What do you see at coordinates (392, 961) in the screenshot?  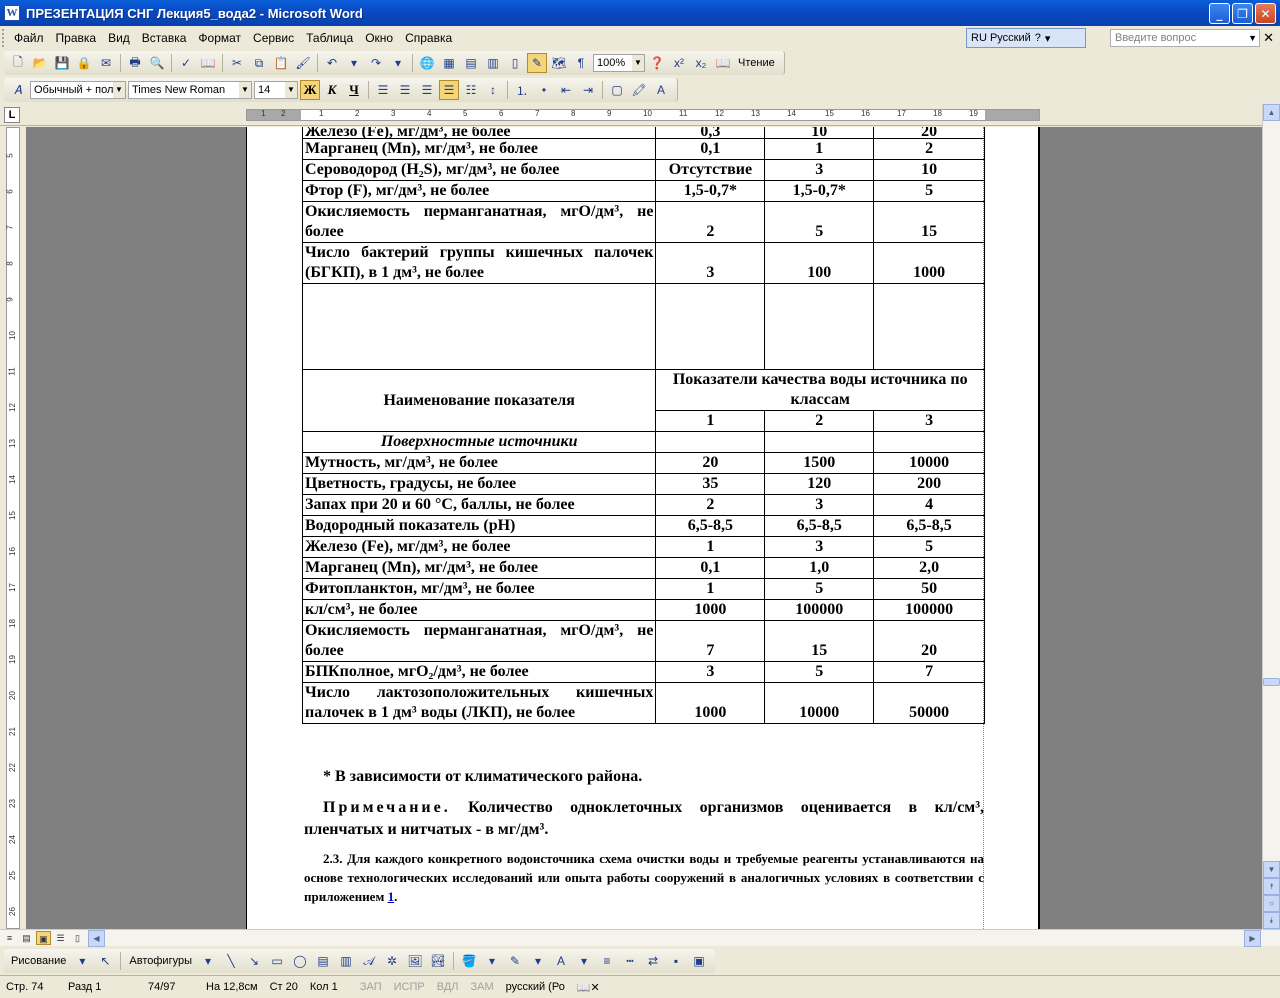 I see `diagram-icon: ✲` at bounding box center [392, 961].